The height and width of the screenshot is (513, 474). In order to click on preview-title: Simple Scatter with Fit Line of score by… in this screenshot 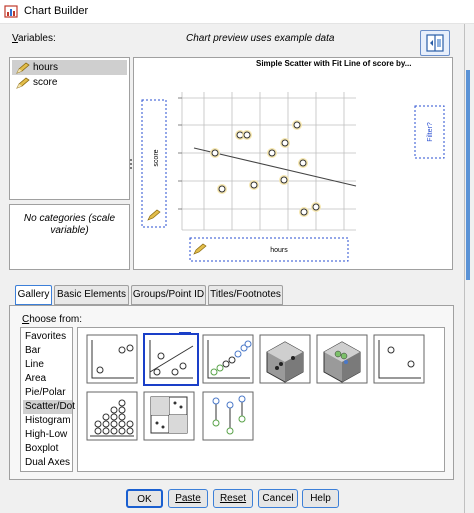, I will do `click(333, 63)`.